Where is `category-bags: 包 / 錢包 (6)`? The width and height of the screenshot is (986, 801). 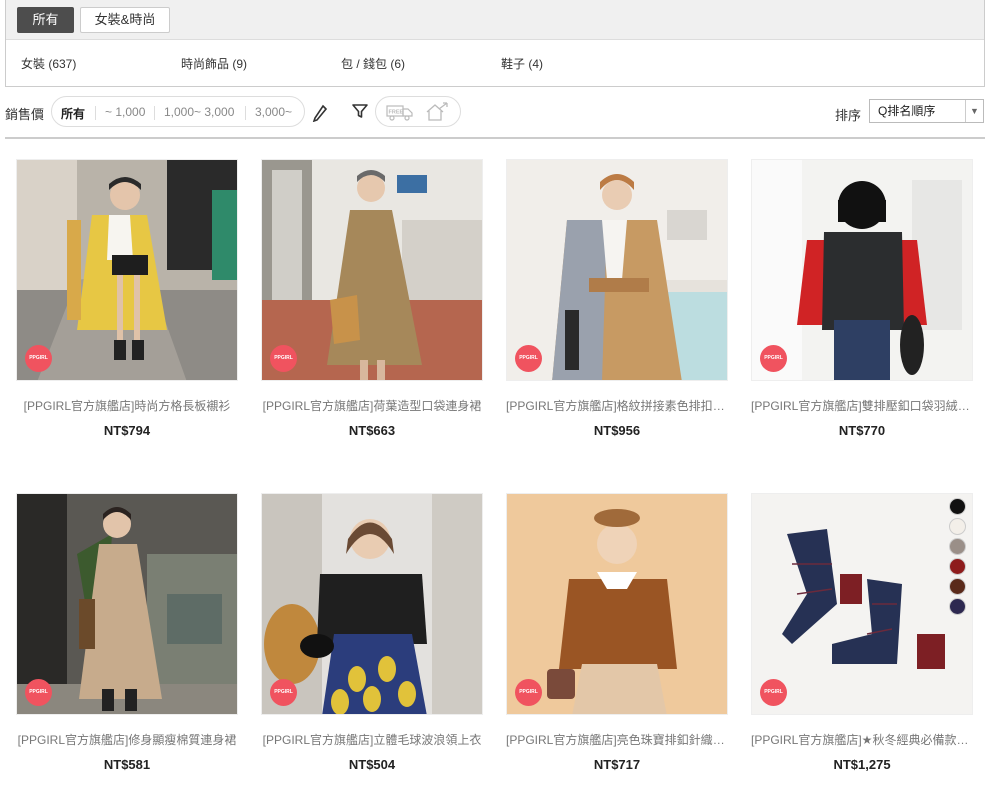
category-bags: 包 / 錢包 (6) is located at coordinates (373, 63).